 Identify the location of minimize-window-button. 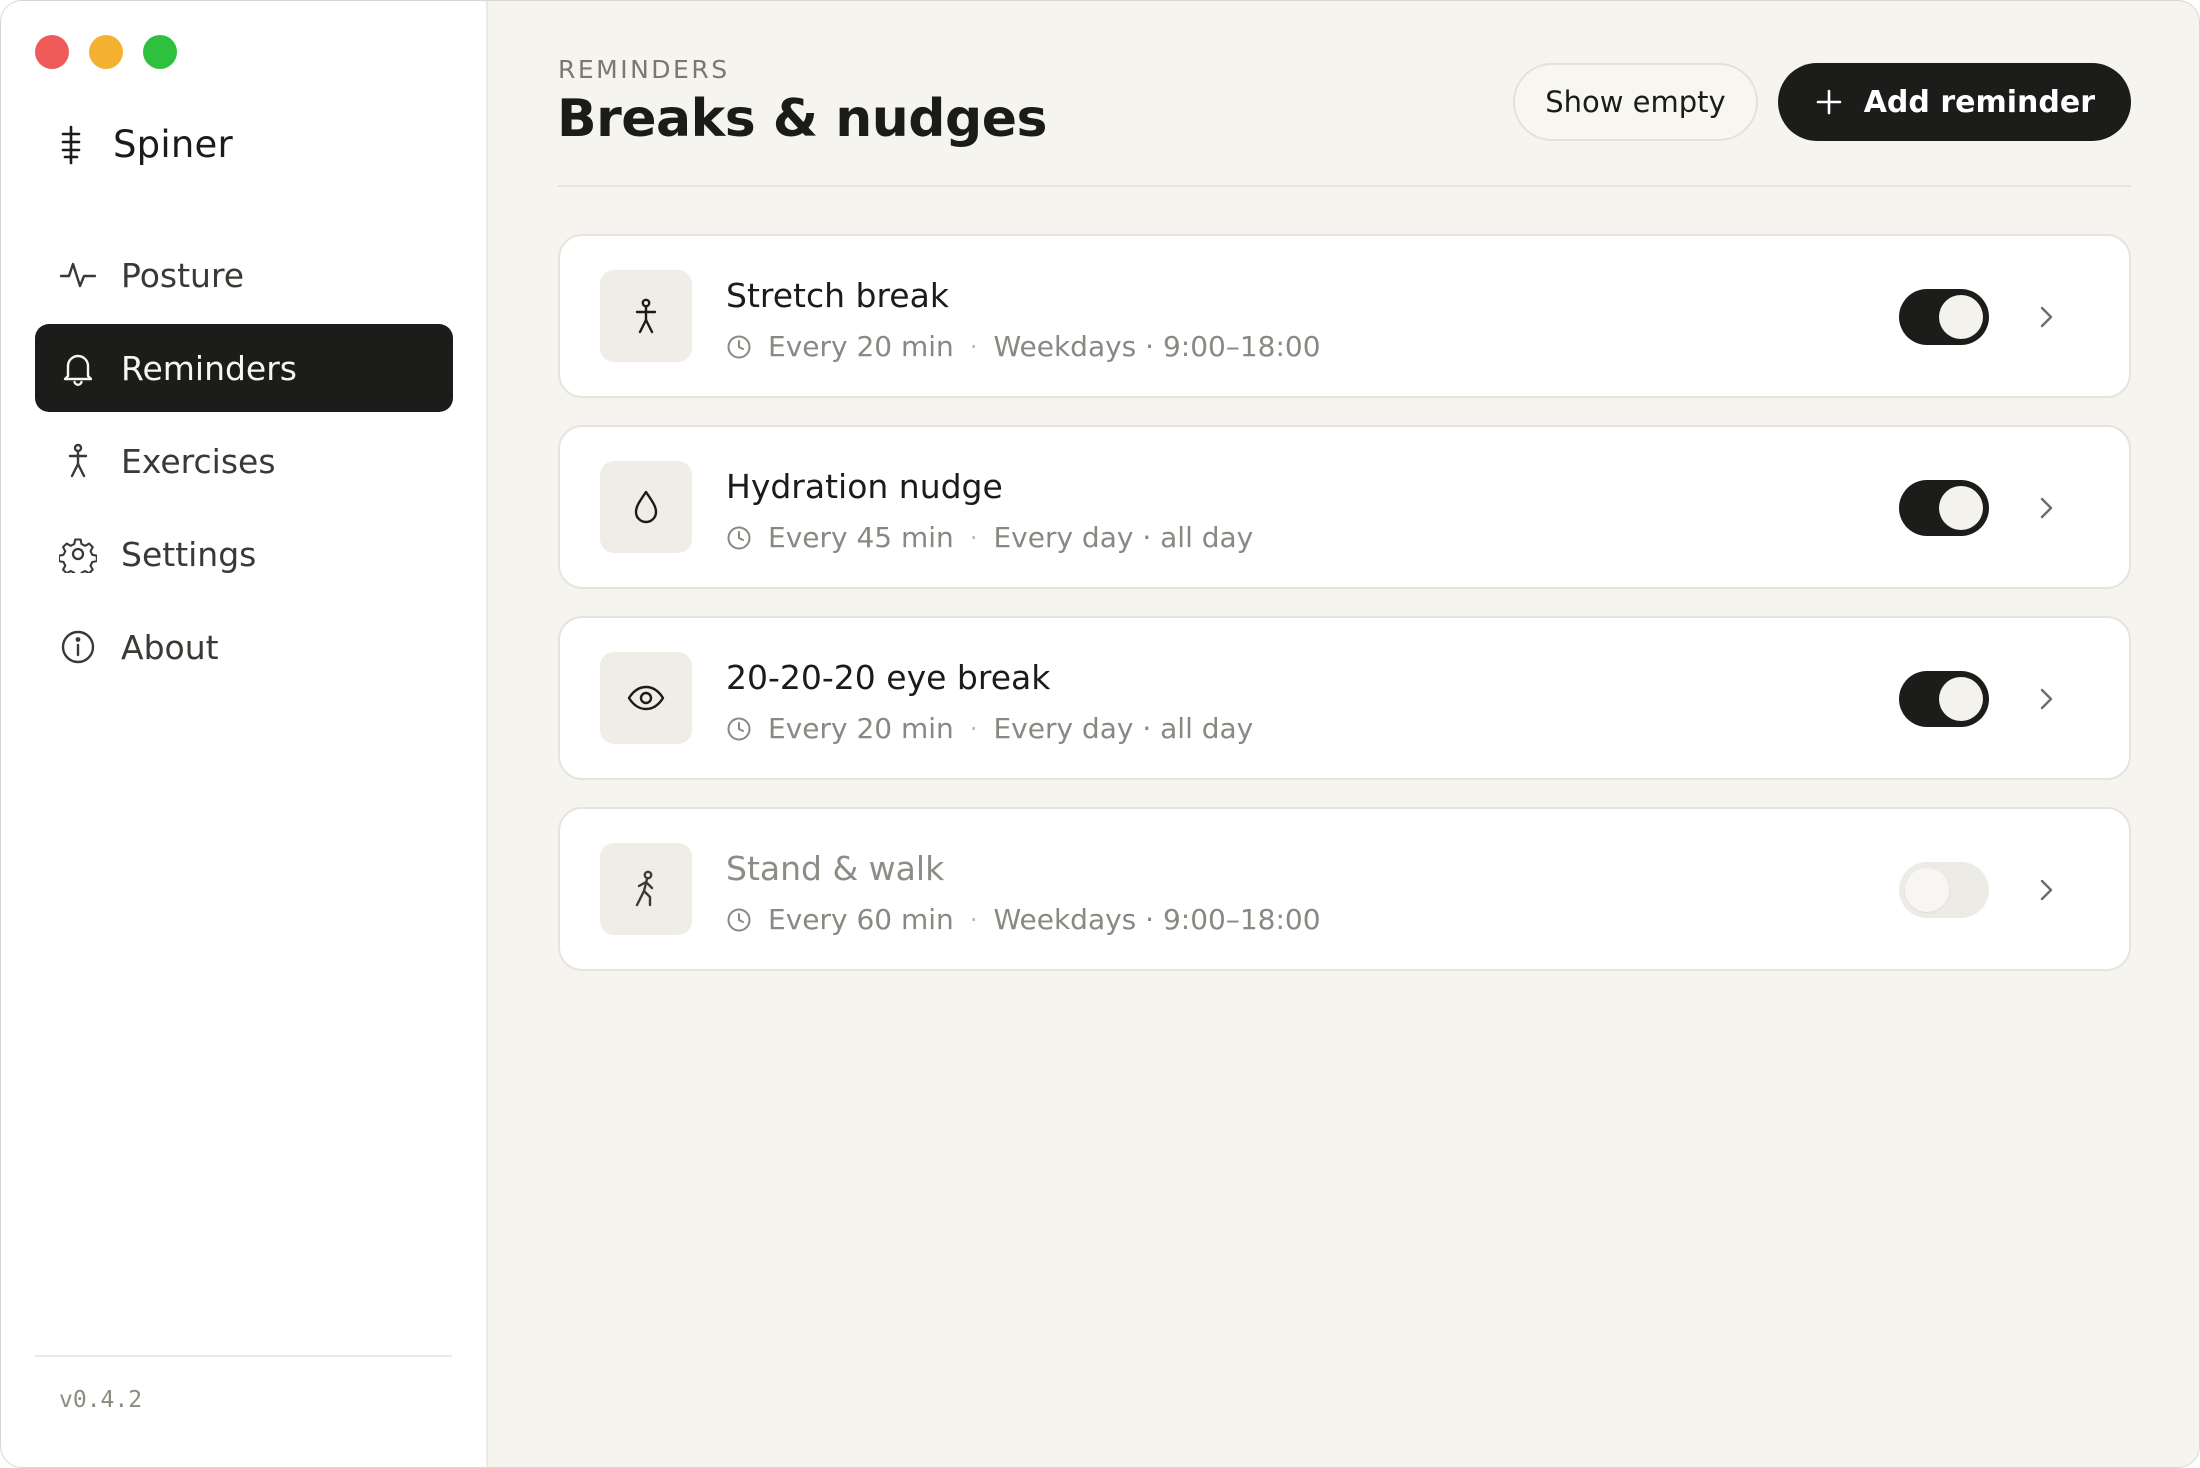
(106, 52).